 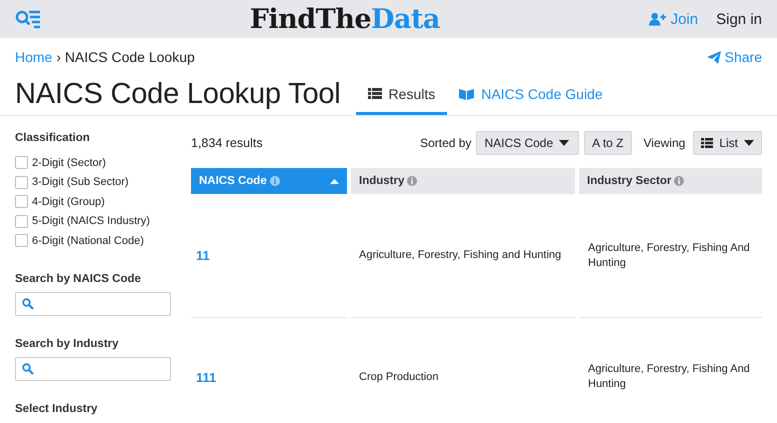 I want to click on sort-order-button: A to Z, so click(x=608, y=143).